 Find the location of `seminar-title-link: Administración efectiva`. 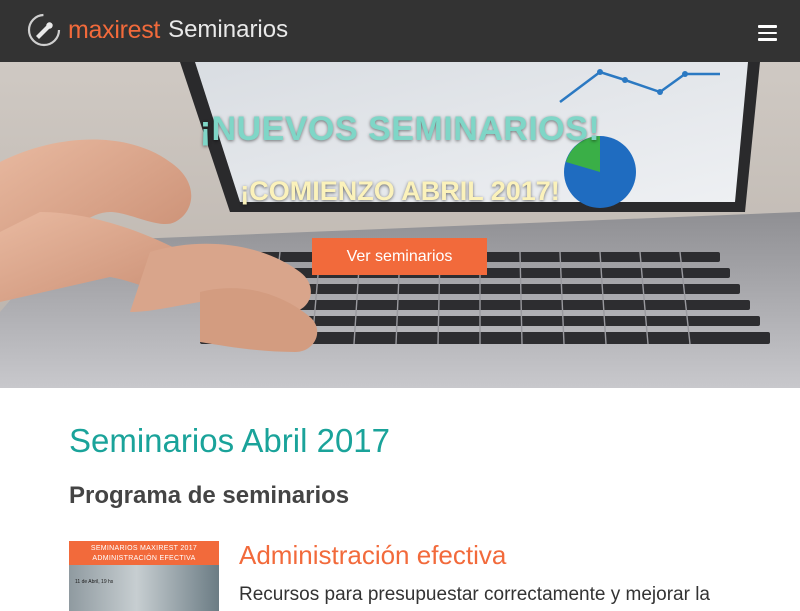

seminar-title-link: Administración efectiva is located at coordinates (372, 555).